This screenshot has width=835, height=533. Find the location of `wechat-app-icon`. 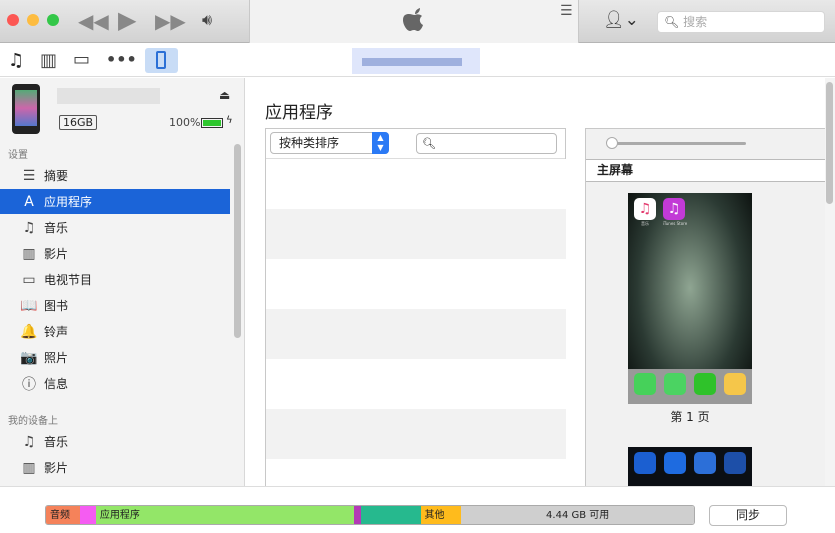

wechat-app-icon is located at coordinates (705, 384).